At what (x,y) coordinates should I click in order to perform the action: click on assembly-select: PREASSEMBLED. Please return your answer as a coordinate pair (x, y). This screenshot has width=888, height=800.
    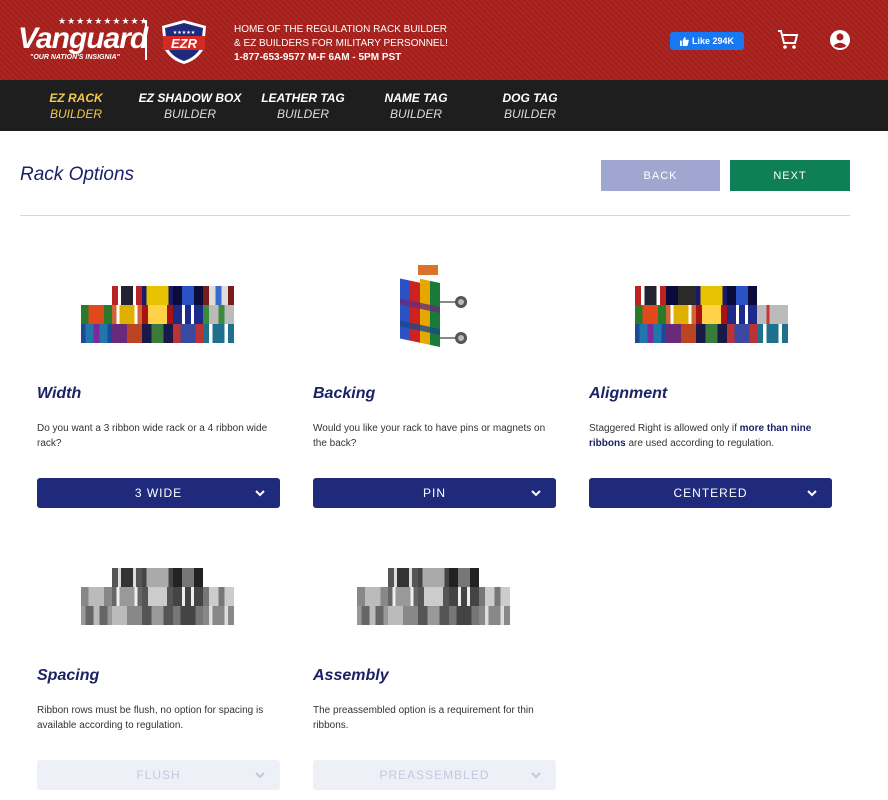
    Looking at the image, I should click on (434, 775).